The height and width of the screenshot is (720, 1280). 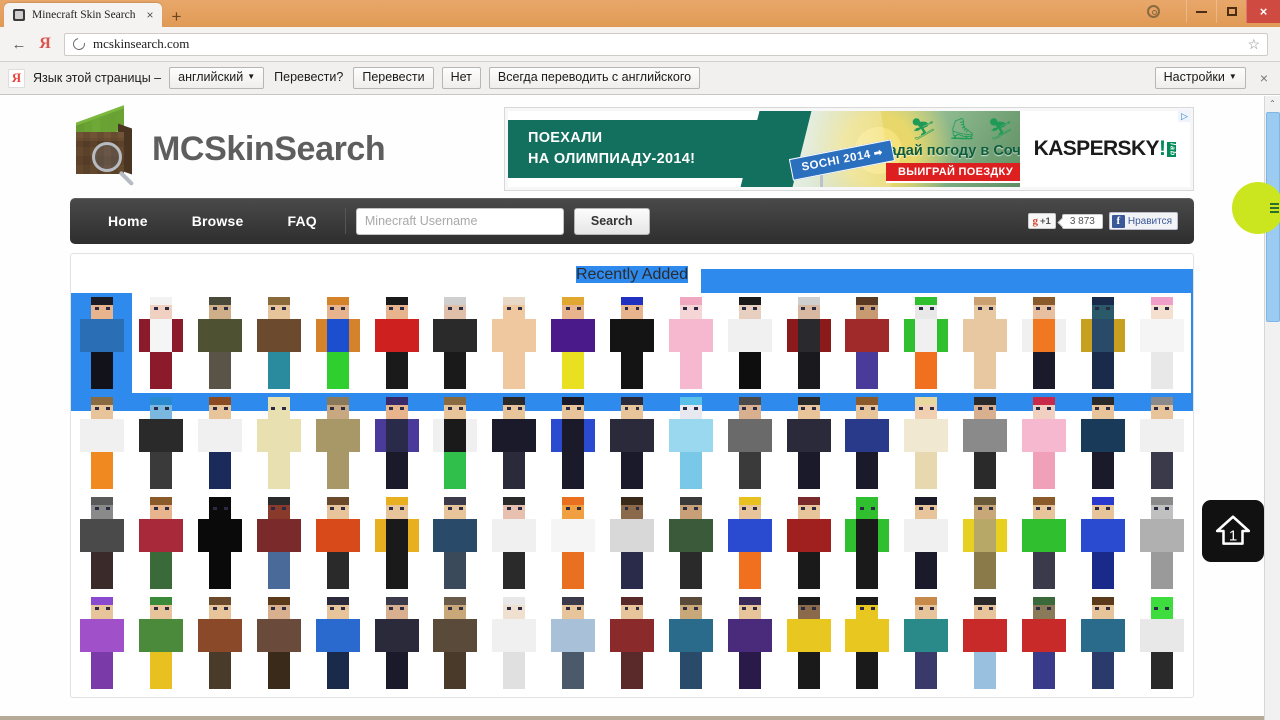 I want to click on language-dropdown: английский ▼, so click(x=217, y=78).